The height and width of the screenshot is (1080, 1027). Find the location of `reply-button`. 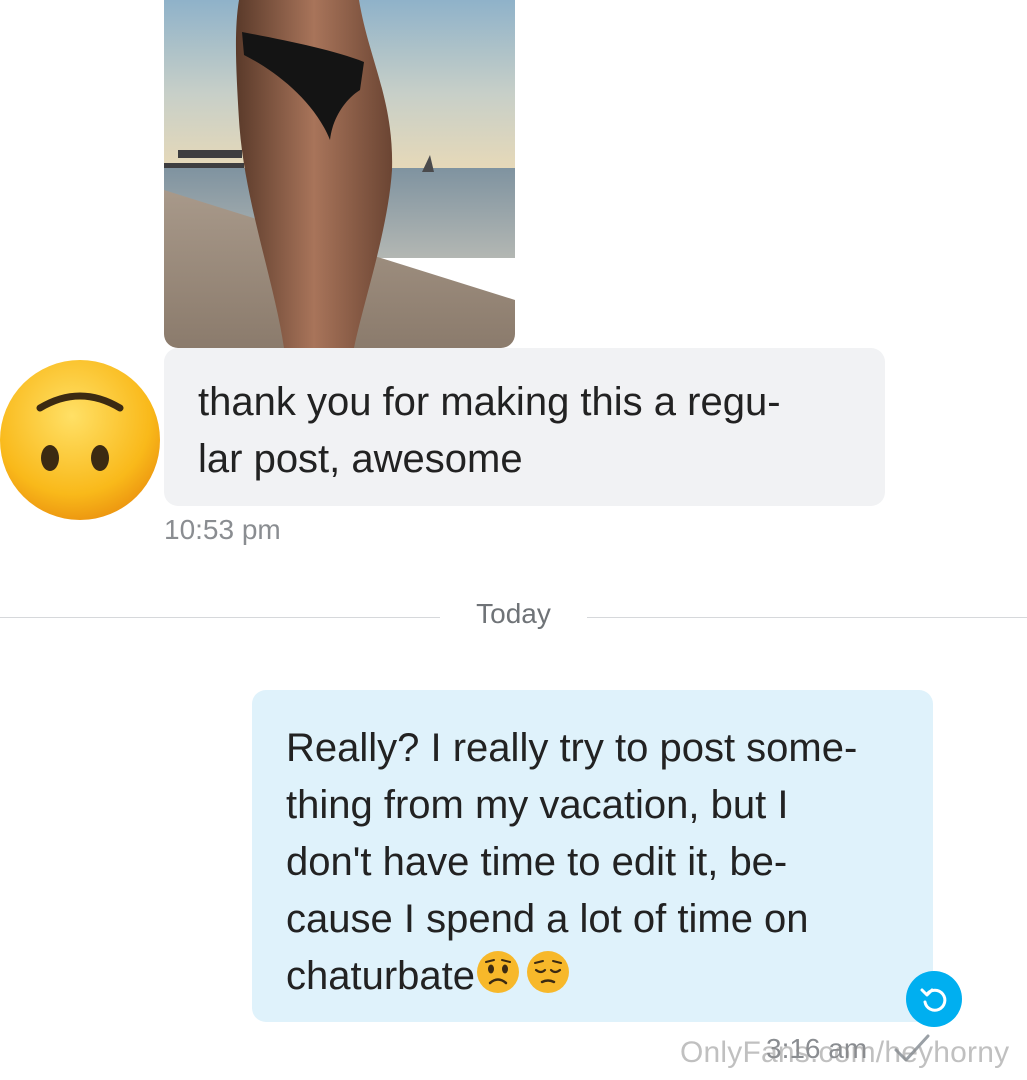

reply-button is located at coordinates (934, 999).